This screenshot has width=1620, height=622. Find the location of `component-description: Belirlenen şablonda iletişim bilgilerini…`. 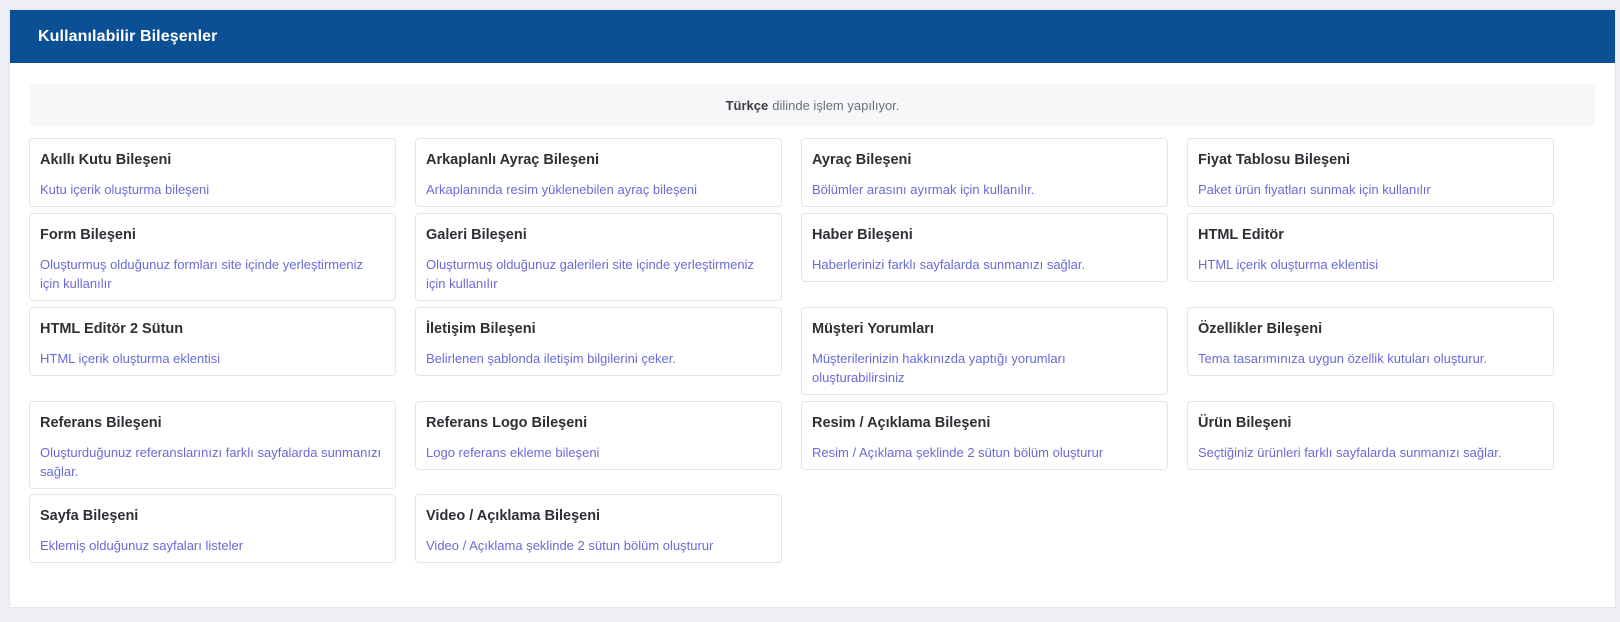

component-description: Belirlenen şablonda iletişim bilgilerini… is located at coordinates (551, 358).